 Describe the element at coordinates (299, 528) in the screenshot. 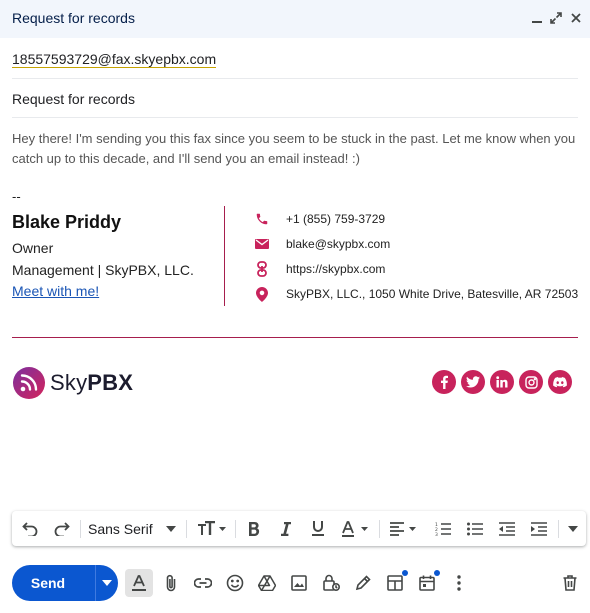

I see `formatting-toolbar: Sans Serif 123` at that location.